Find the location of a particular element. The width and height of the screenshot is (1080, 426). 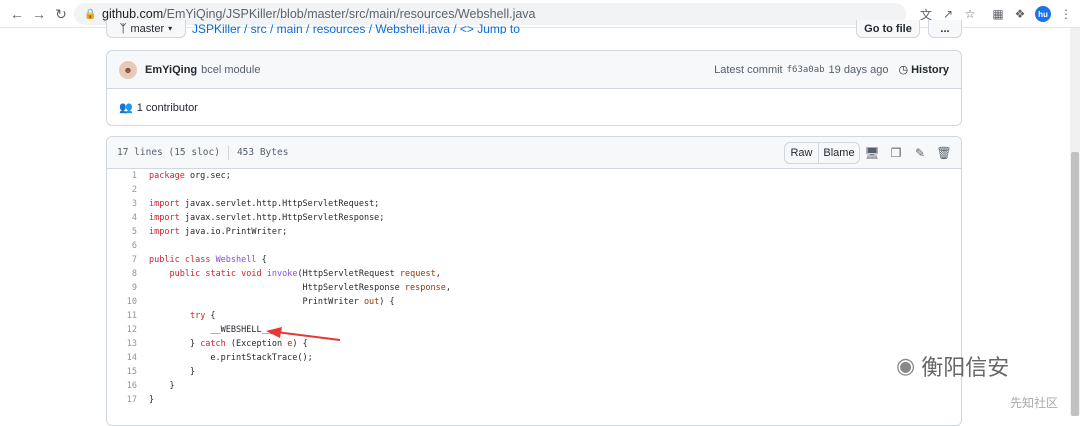

history-link: History is located at coordinates (930, 70).